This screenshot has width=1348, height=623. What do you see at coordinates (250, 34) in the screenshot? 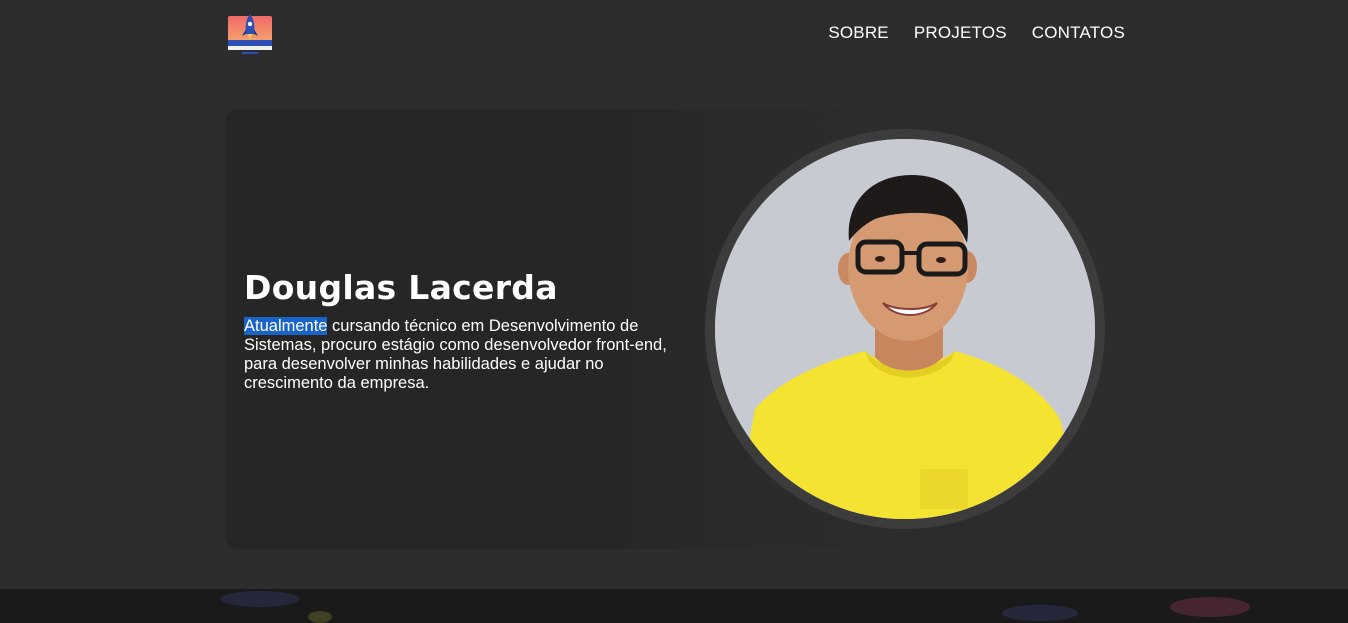
I see `rocket-logo-icon` at bounding box center [250, 34].